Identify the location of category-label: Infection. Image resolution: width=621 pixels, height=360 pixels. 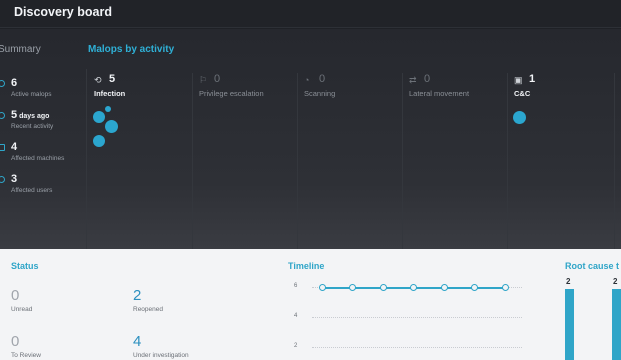
(110, 93).